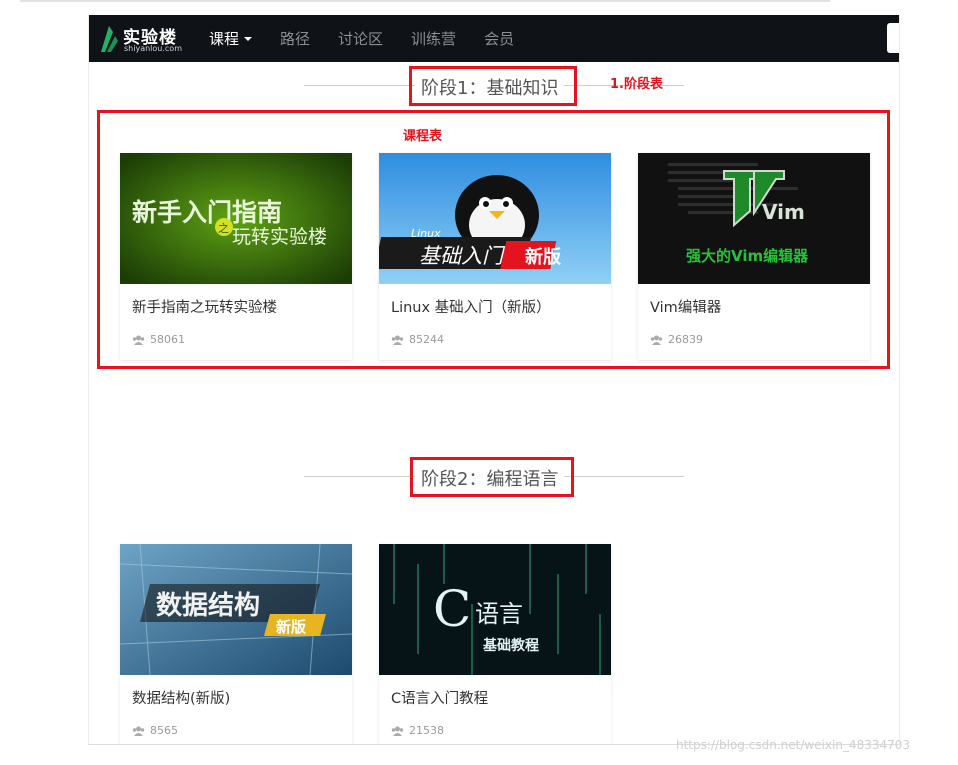  Describe the element at coordinates (511, 645) in the screenshot. I see `svg-text: 基础教程` at that location.